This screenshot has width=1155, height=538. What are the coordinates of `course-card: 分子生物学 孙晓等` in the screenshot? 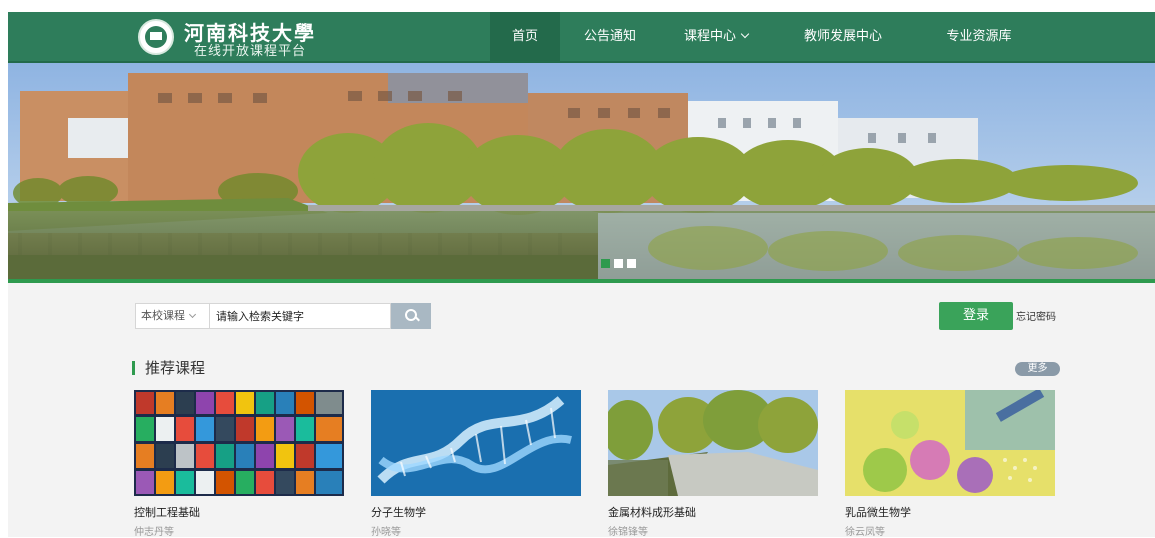 It's located at (476, 464).